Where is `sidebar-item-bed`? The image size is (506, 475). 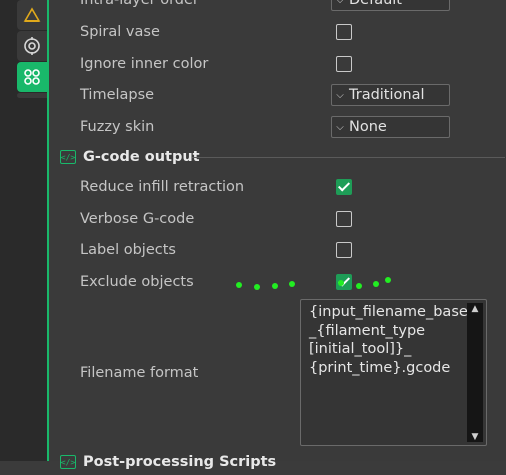
sidebar-item-bed is located at coordinates (32, 15).